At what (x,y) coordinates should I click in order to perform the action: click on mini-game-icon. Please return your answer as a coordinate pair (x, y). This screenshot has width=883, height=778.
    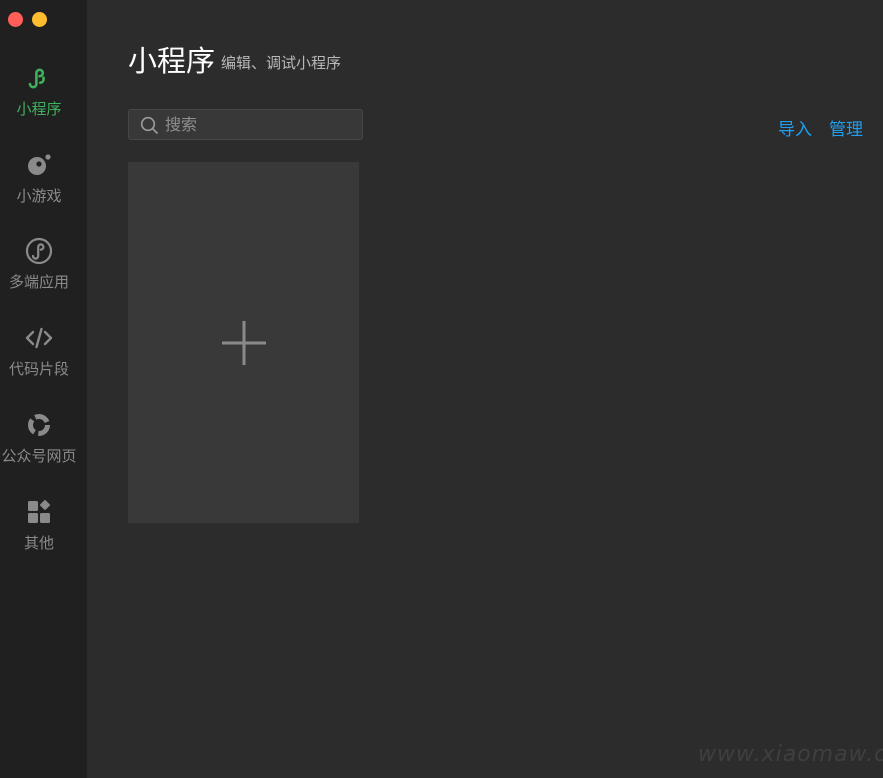
    Looking at the image, I should click on (39, 165).